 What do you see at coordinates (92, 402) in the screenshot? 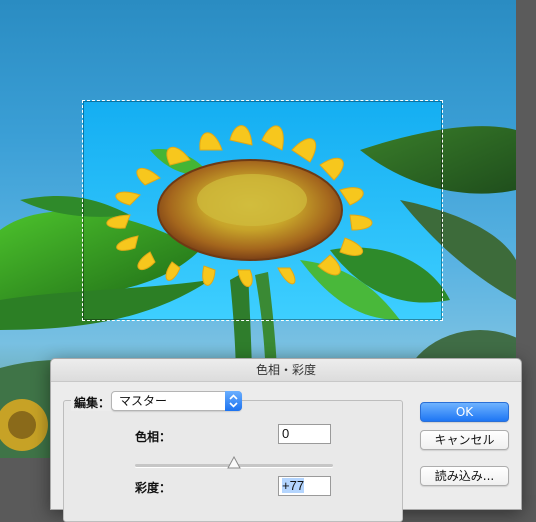
I see `edit-label: 編集：` at bounding box center [92, 402].